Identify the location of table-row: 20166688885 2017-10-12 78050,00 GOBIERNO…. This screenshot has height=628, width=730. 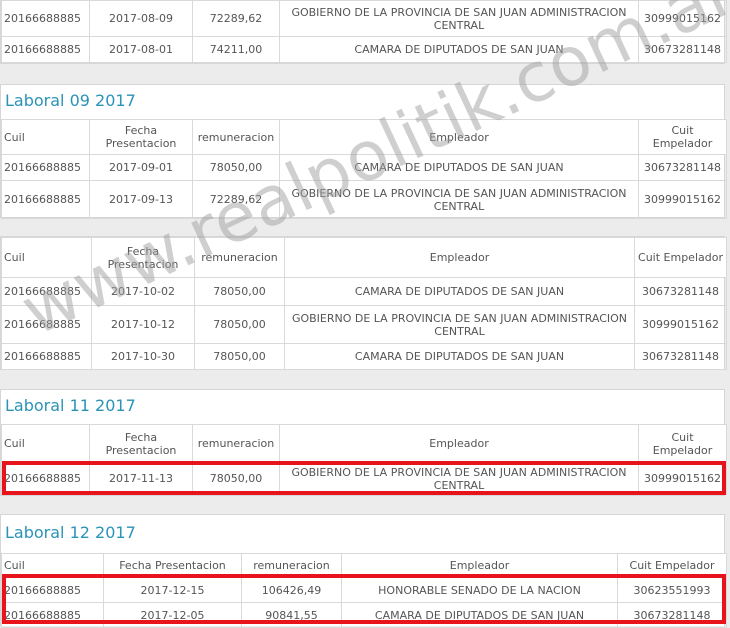
(364, 324).